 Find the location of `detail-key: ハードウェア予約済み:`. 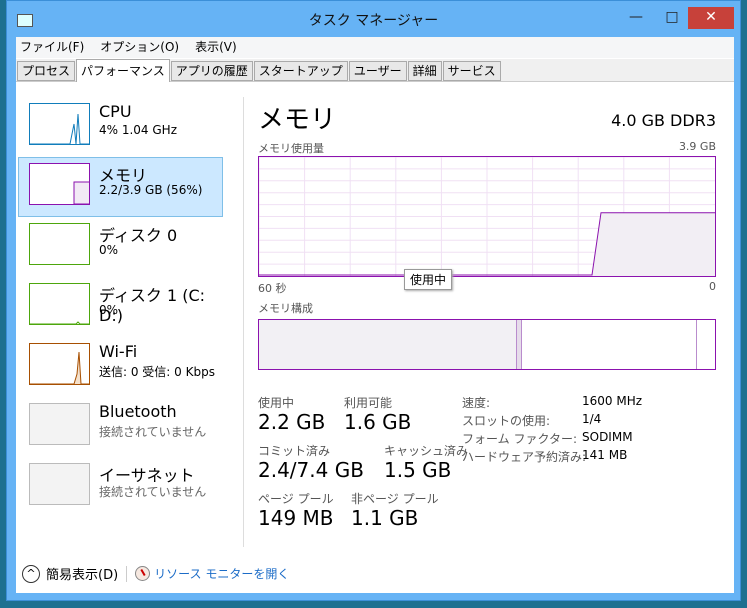

detail-key: ハードウェア予約済み: is located at coordinates (524, 457).